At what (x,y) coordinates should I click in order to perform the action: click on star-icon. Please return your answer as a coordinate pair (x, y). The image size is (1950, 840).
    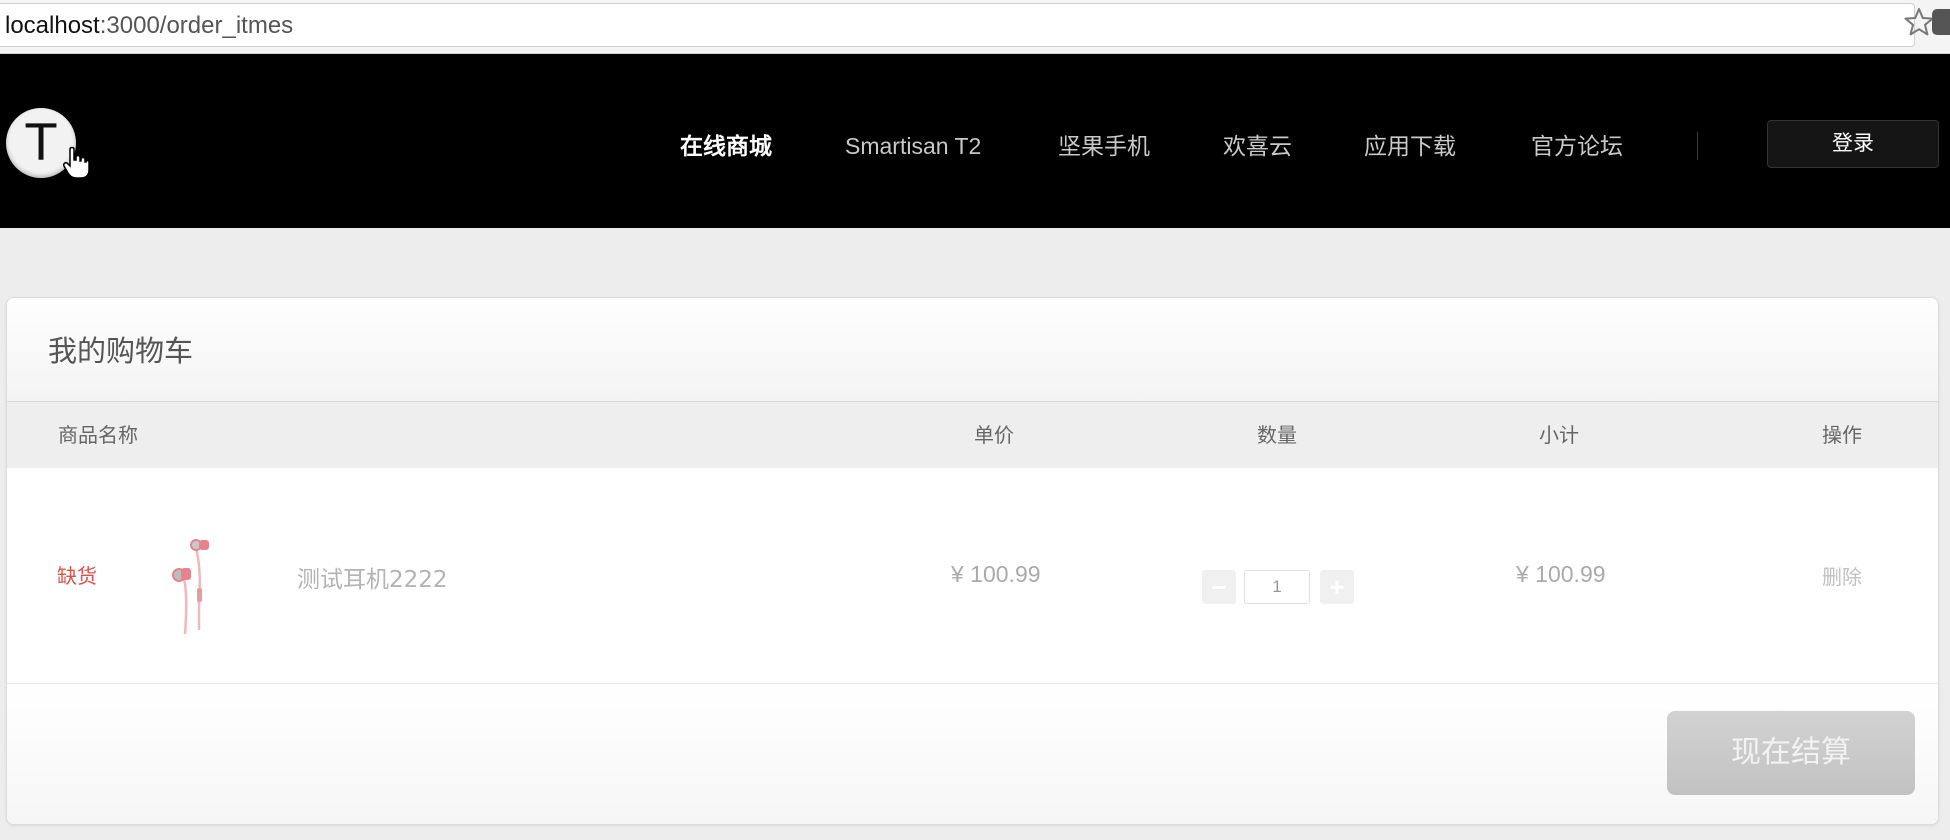
    Looking at the image, I should click on (1919, 22).